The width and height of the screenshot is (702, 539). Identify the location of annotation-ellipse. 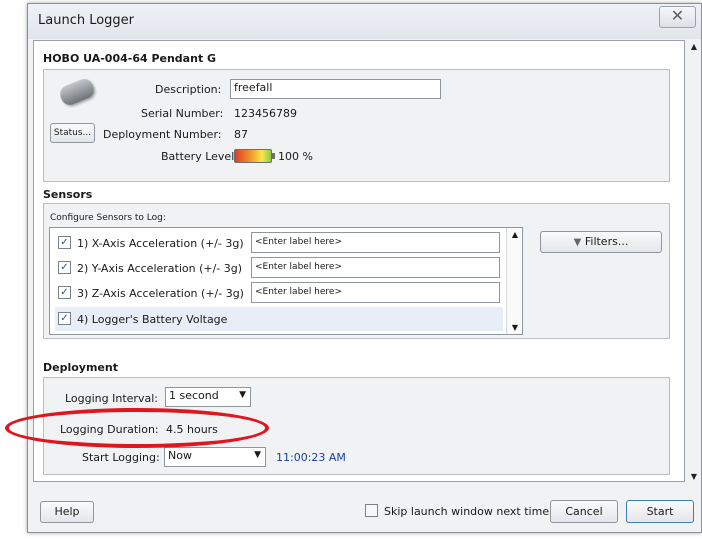
(137, 428).